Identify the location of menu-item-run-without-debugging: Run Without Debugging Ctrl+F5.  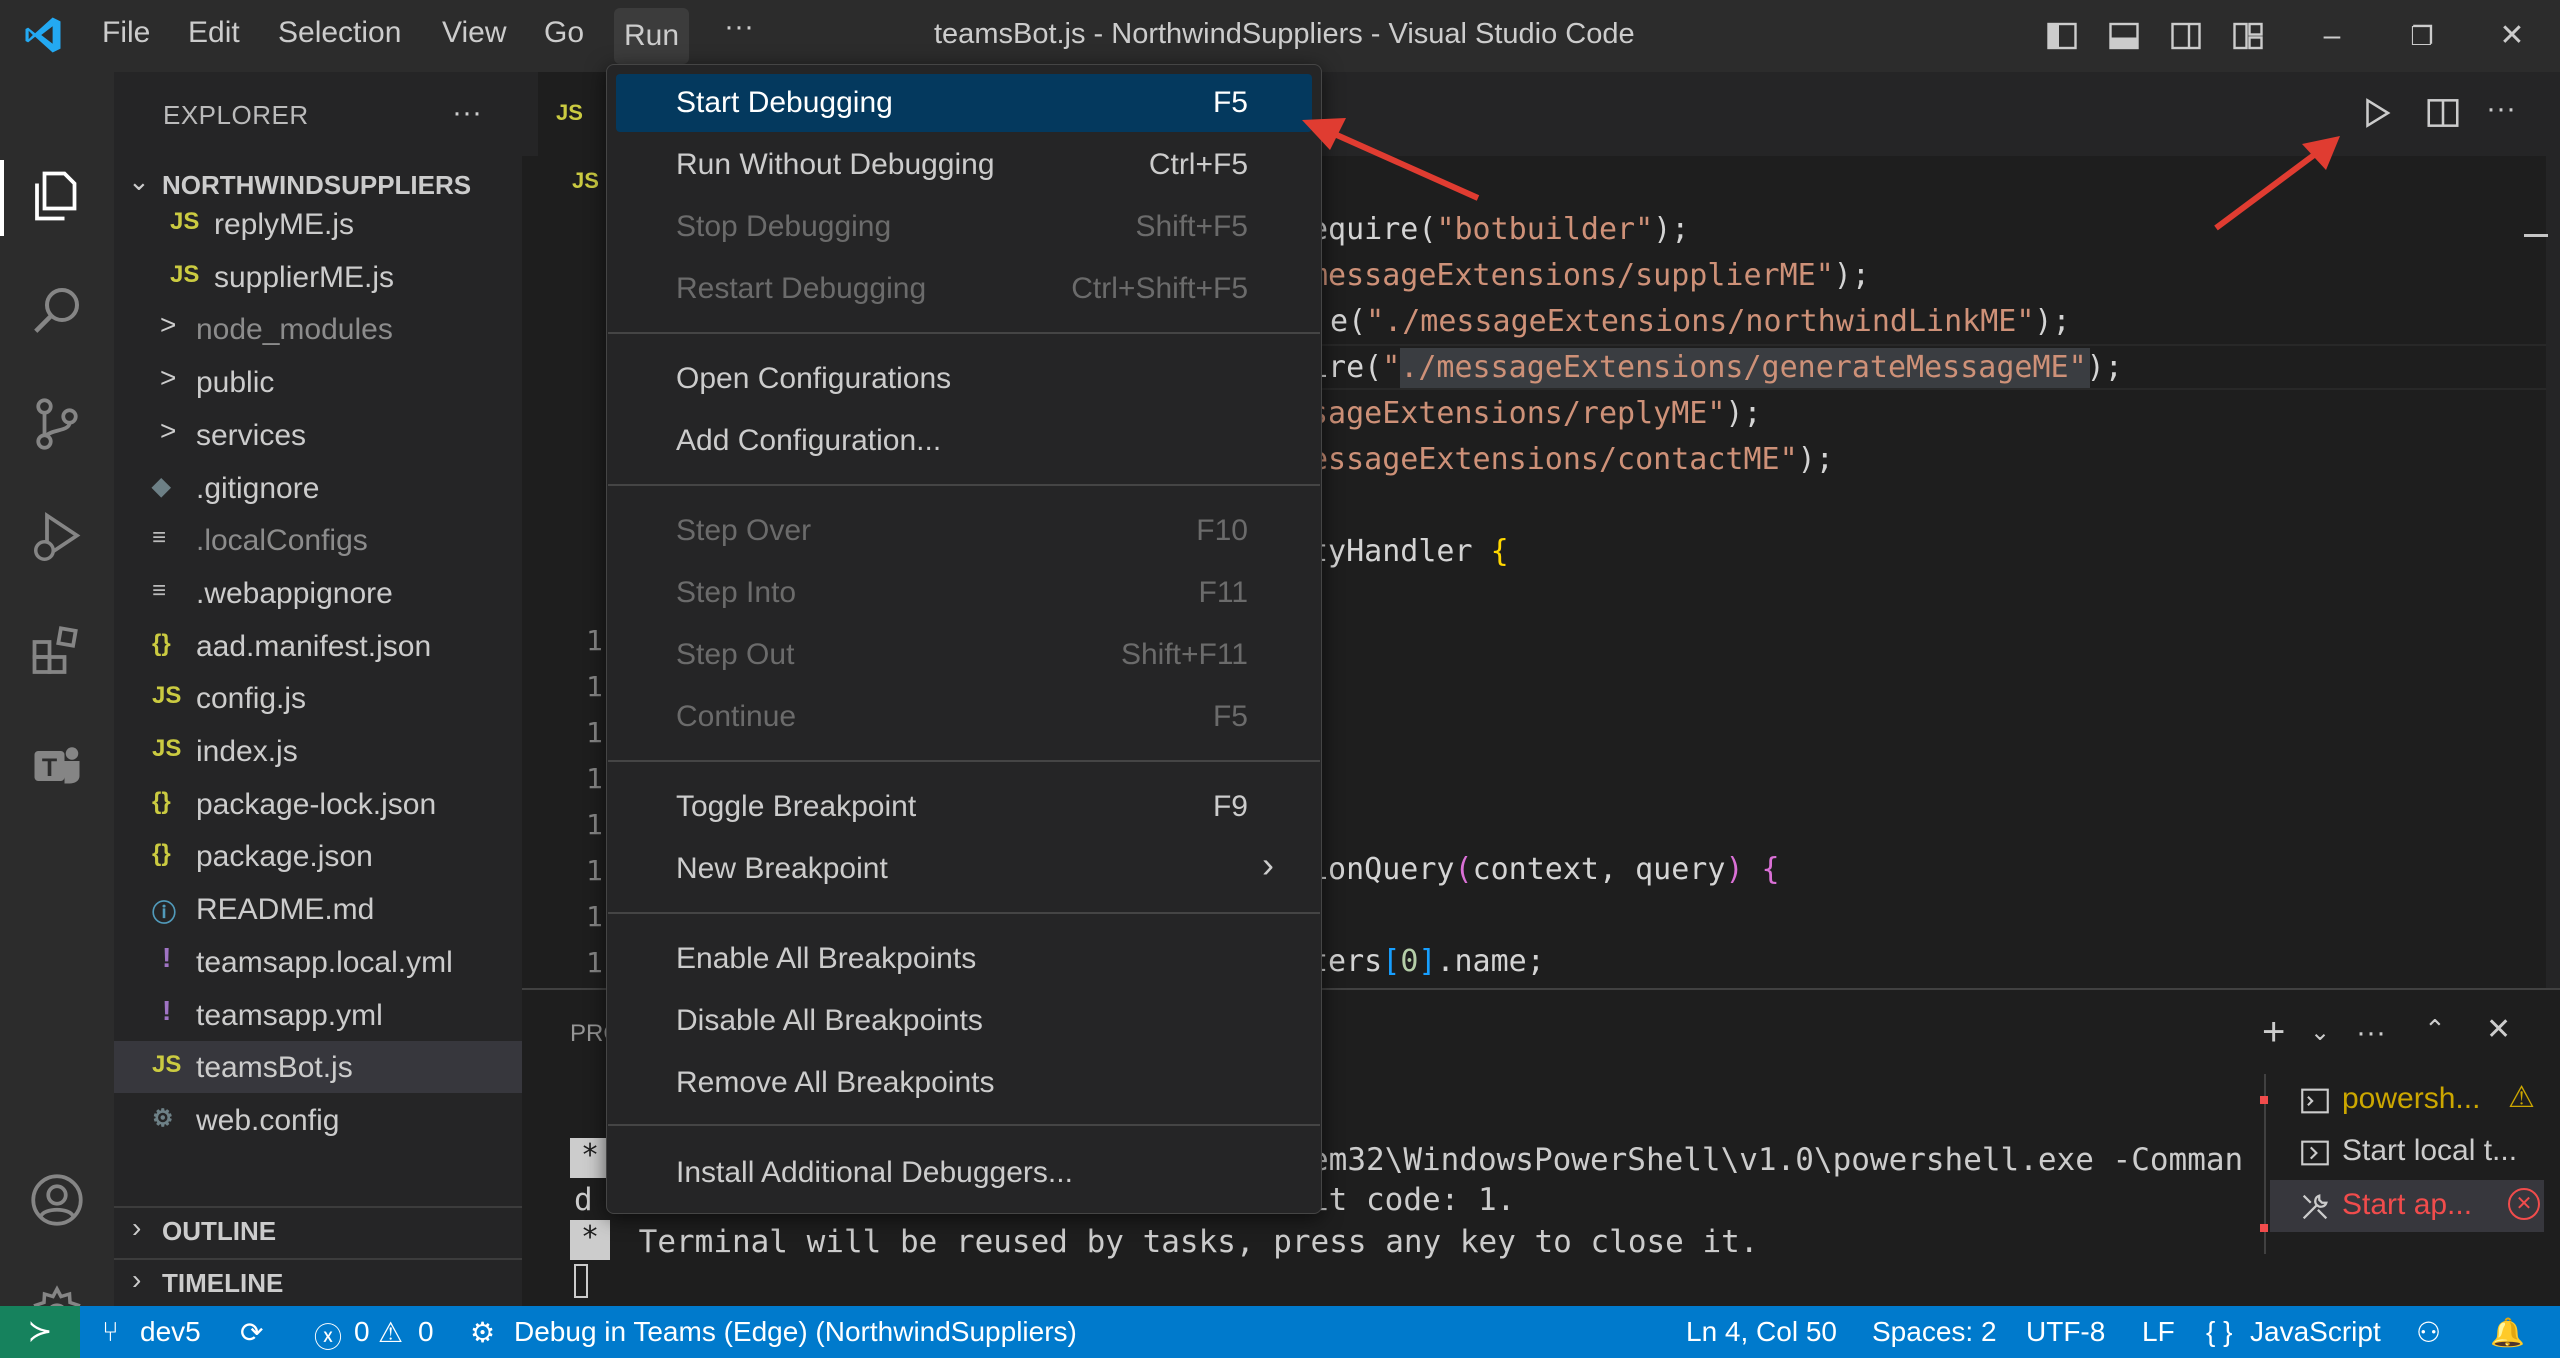
(964, 165).